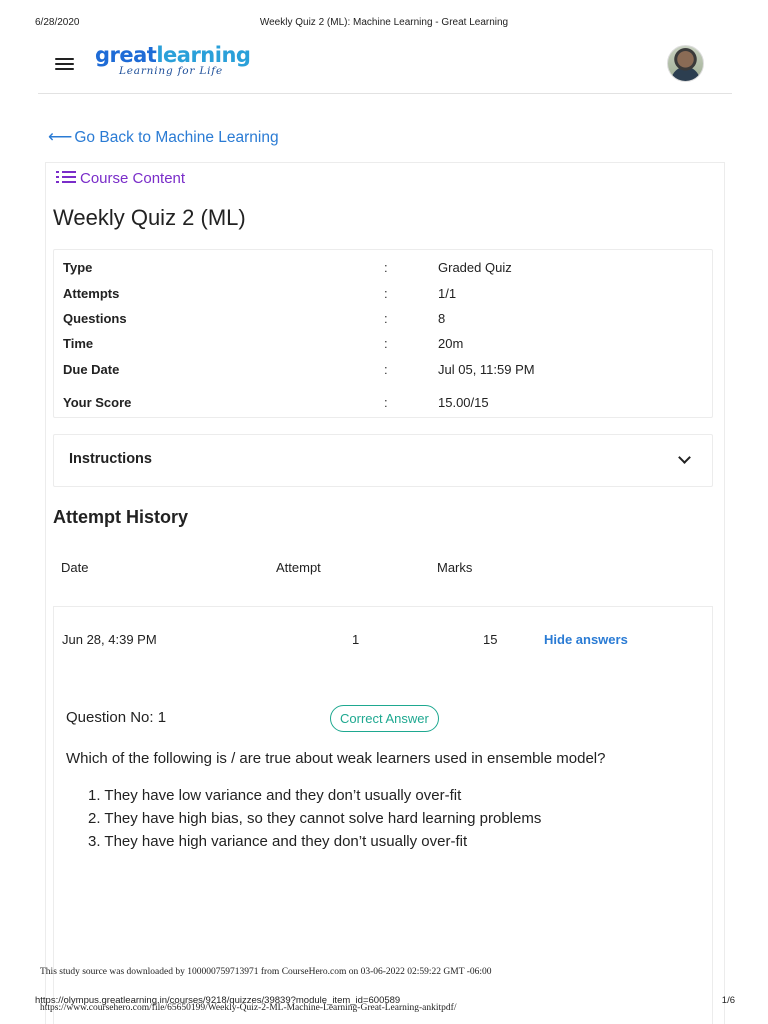  I want to click on info-row: Questions:8, so click(254, 318).